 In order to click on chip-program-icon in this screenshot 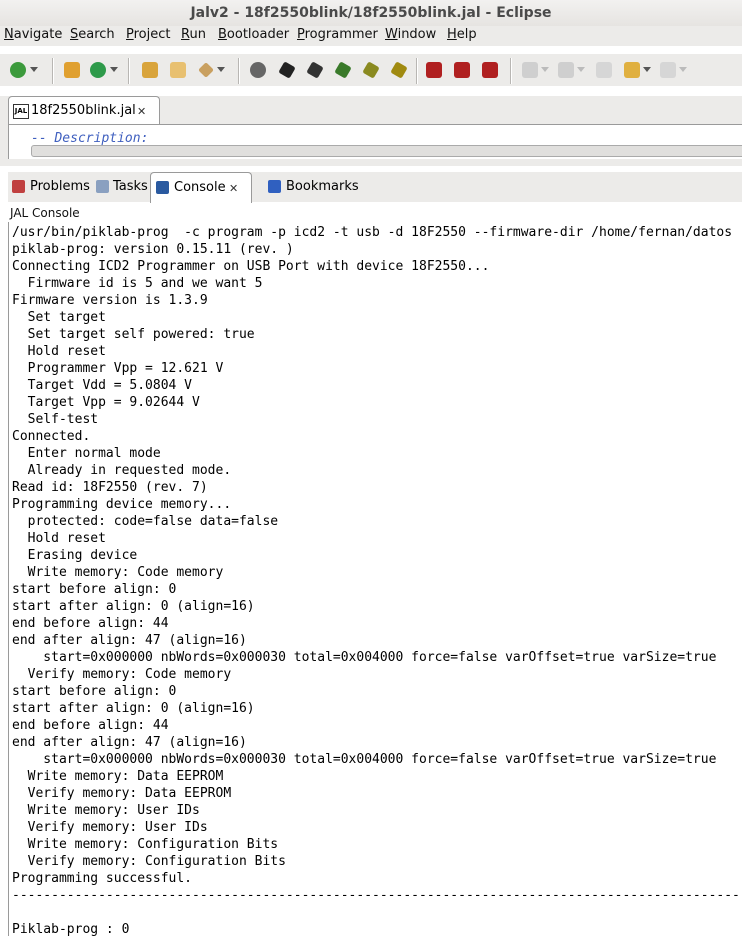, I will do `click(343, 70)`.